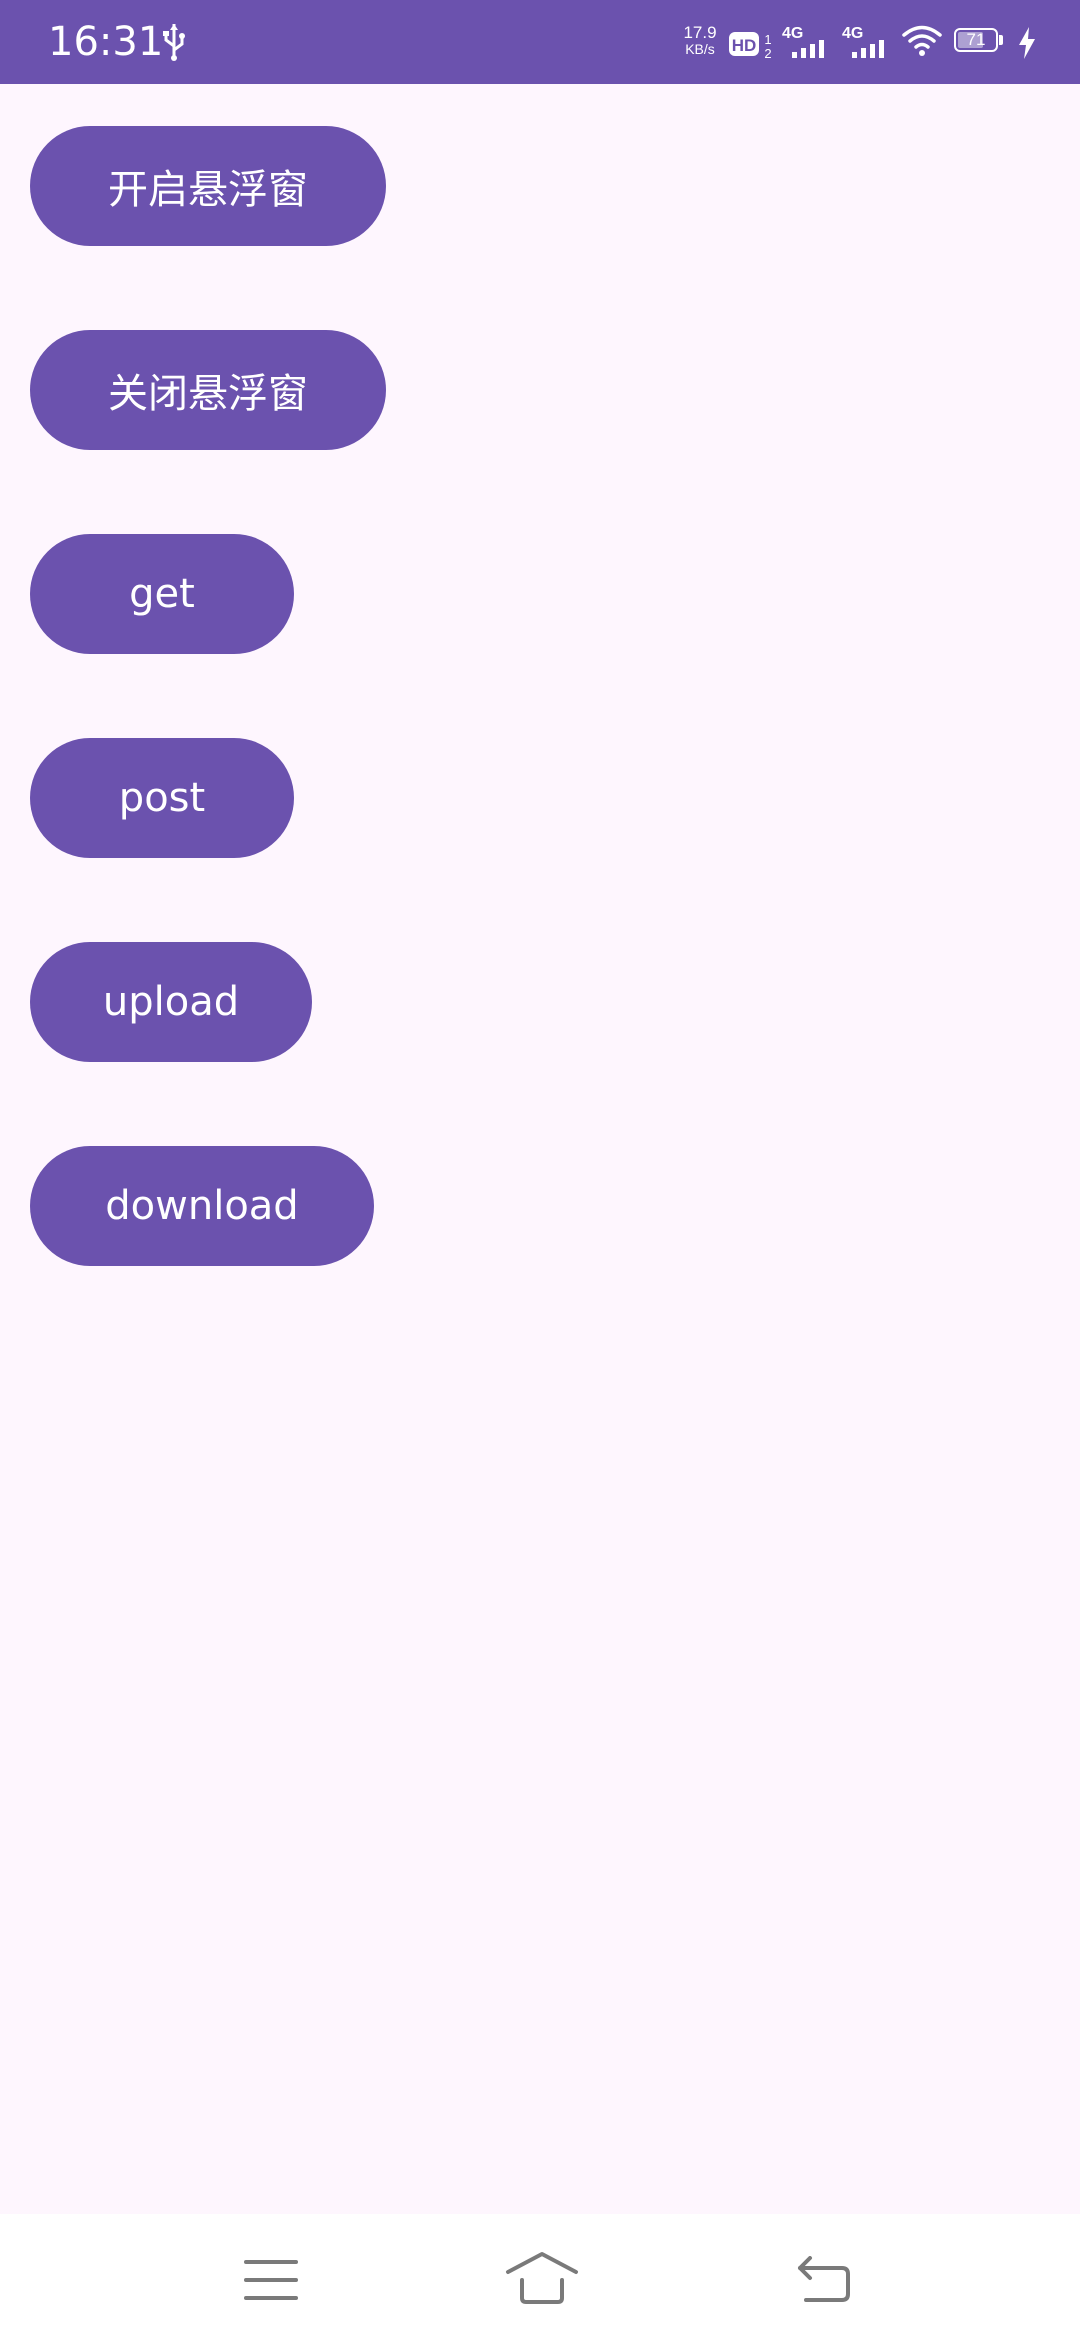 The height and width of the screenshot is (2340, 1080). What do you see at coordinates (824, 2279) in the screenshot?
I see `back-icon` at bounding box center [824, 2279].